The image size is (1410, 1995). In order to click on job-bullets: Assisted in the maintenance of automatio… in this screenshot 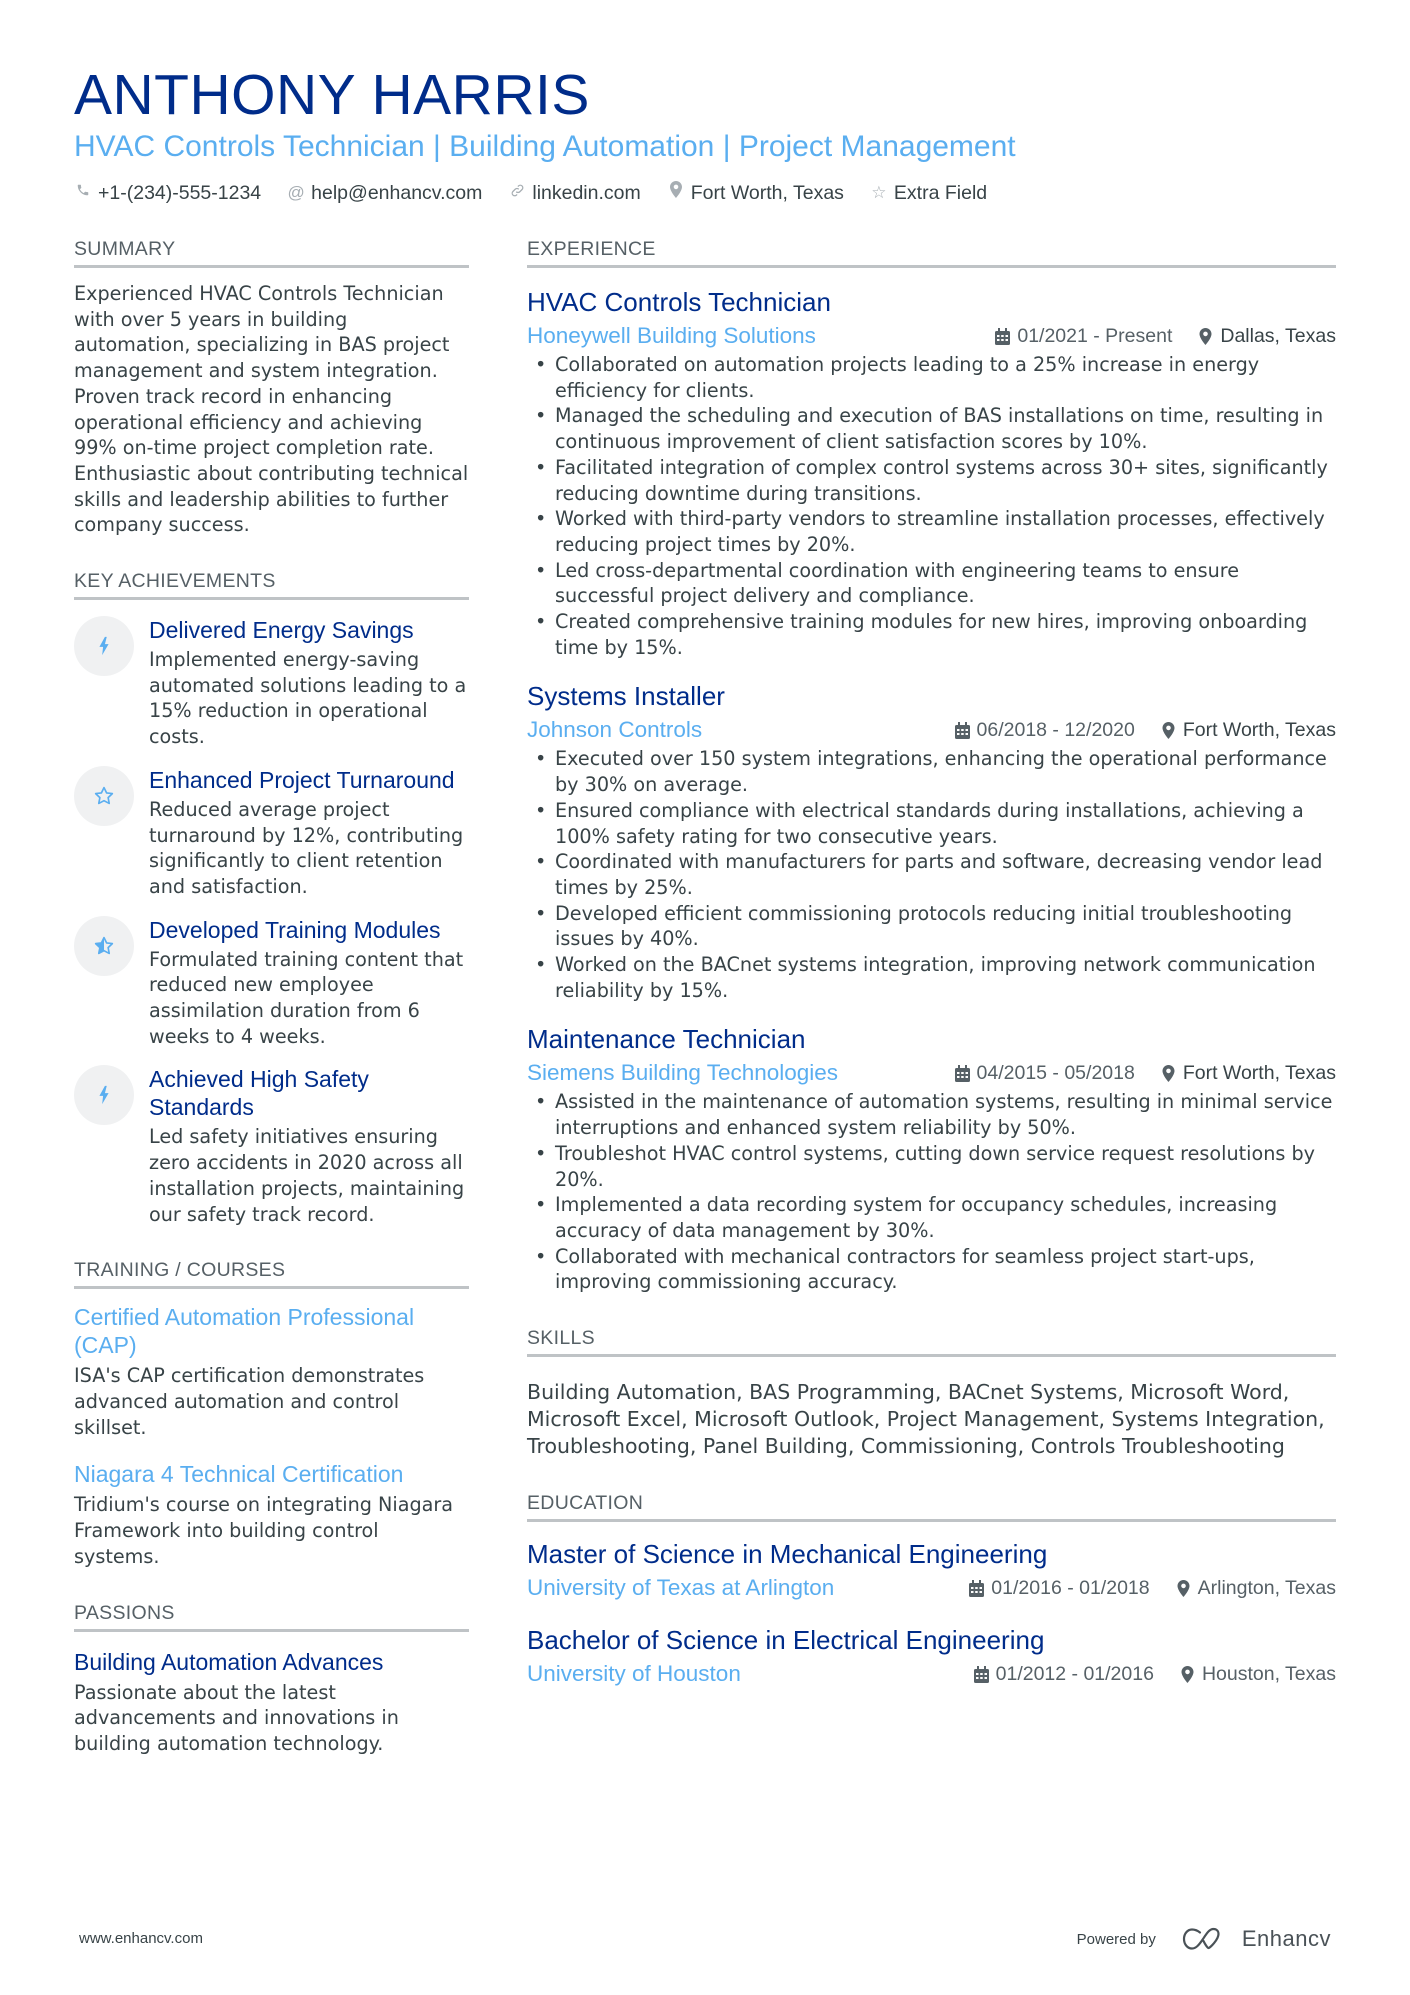, I will do `click(931, 1192)`.